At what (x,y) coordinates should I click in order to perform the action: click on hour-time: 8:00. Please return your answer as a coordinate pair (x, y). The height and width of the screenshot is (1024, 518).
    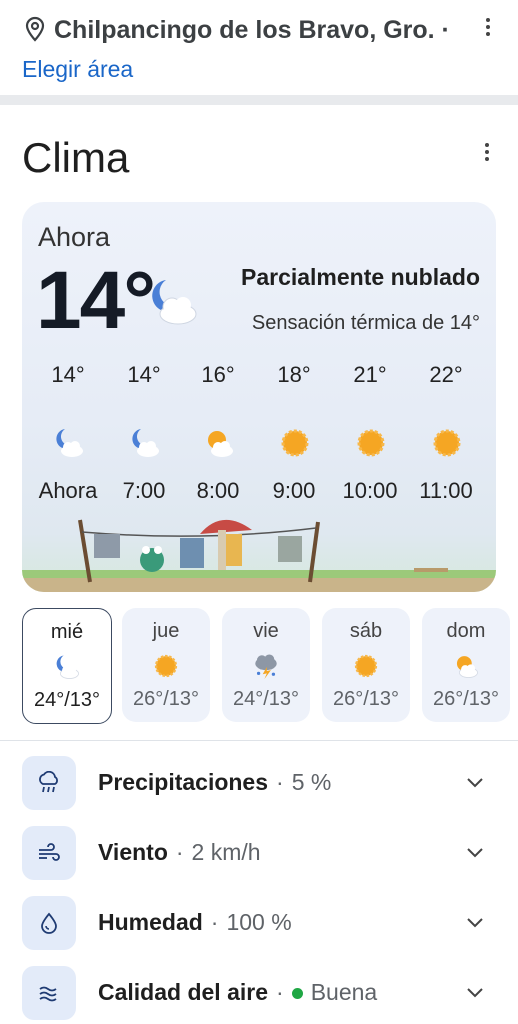
    Looking at the image, I should click on (218, 490).